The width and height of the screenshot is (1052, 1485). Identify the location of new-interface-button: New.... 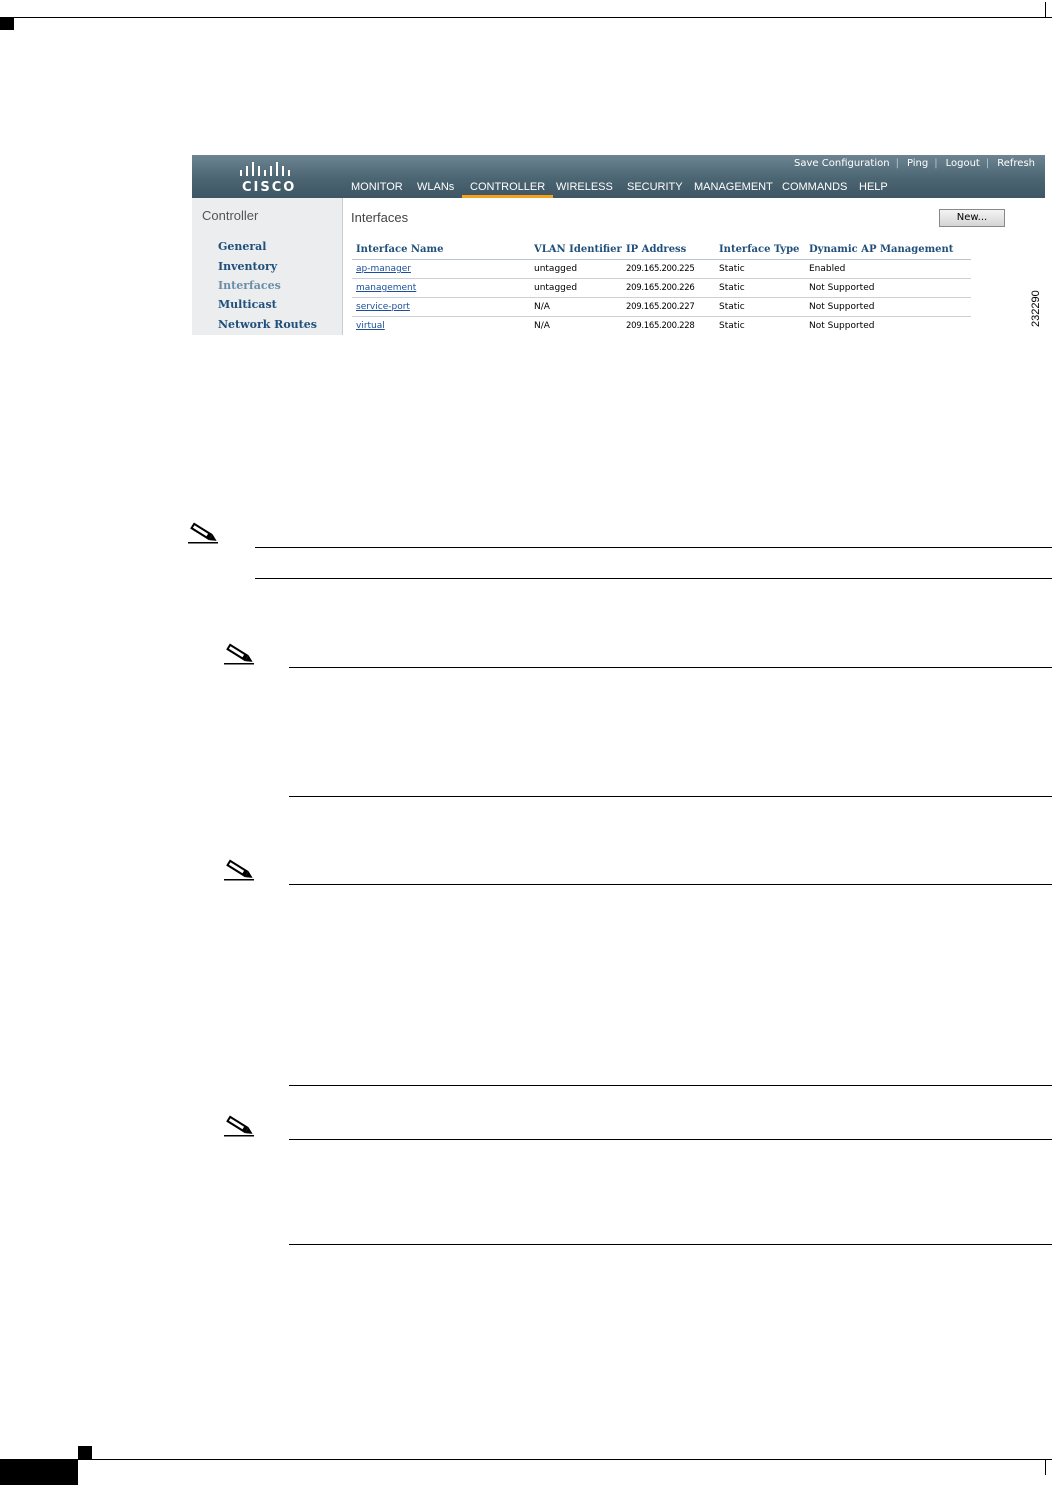
(972, 218).